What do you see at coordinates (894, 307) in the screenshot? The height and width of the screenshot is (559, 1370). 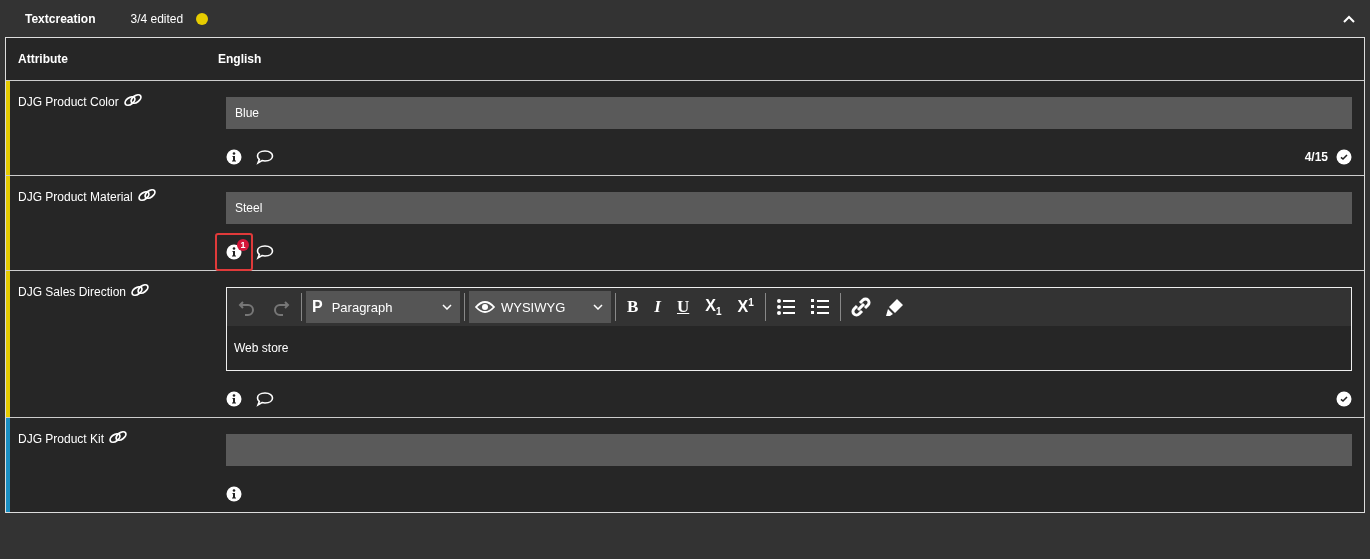 I see `highlighter-icon` at bounding box center [894, 307].